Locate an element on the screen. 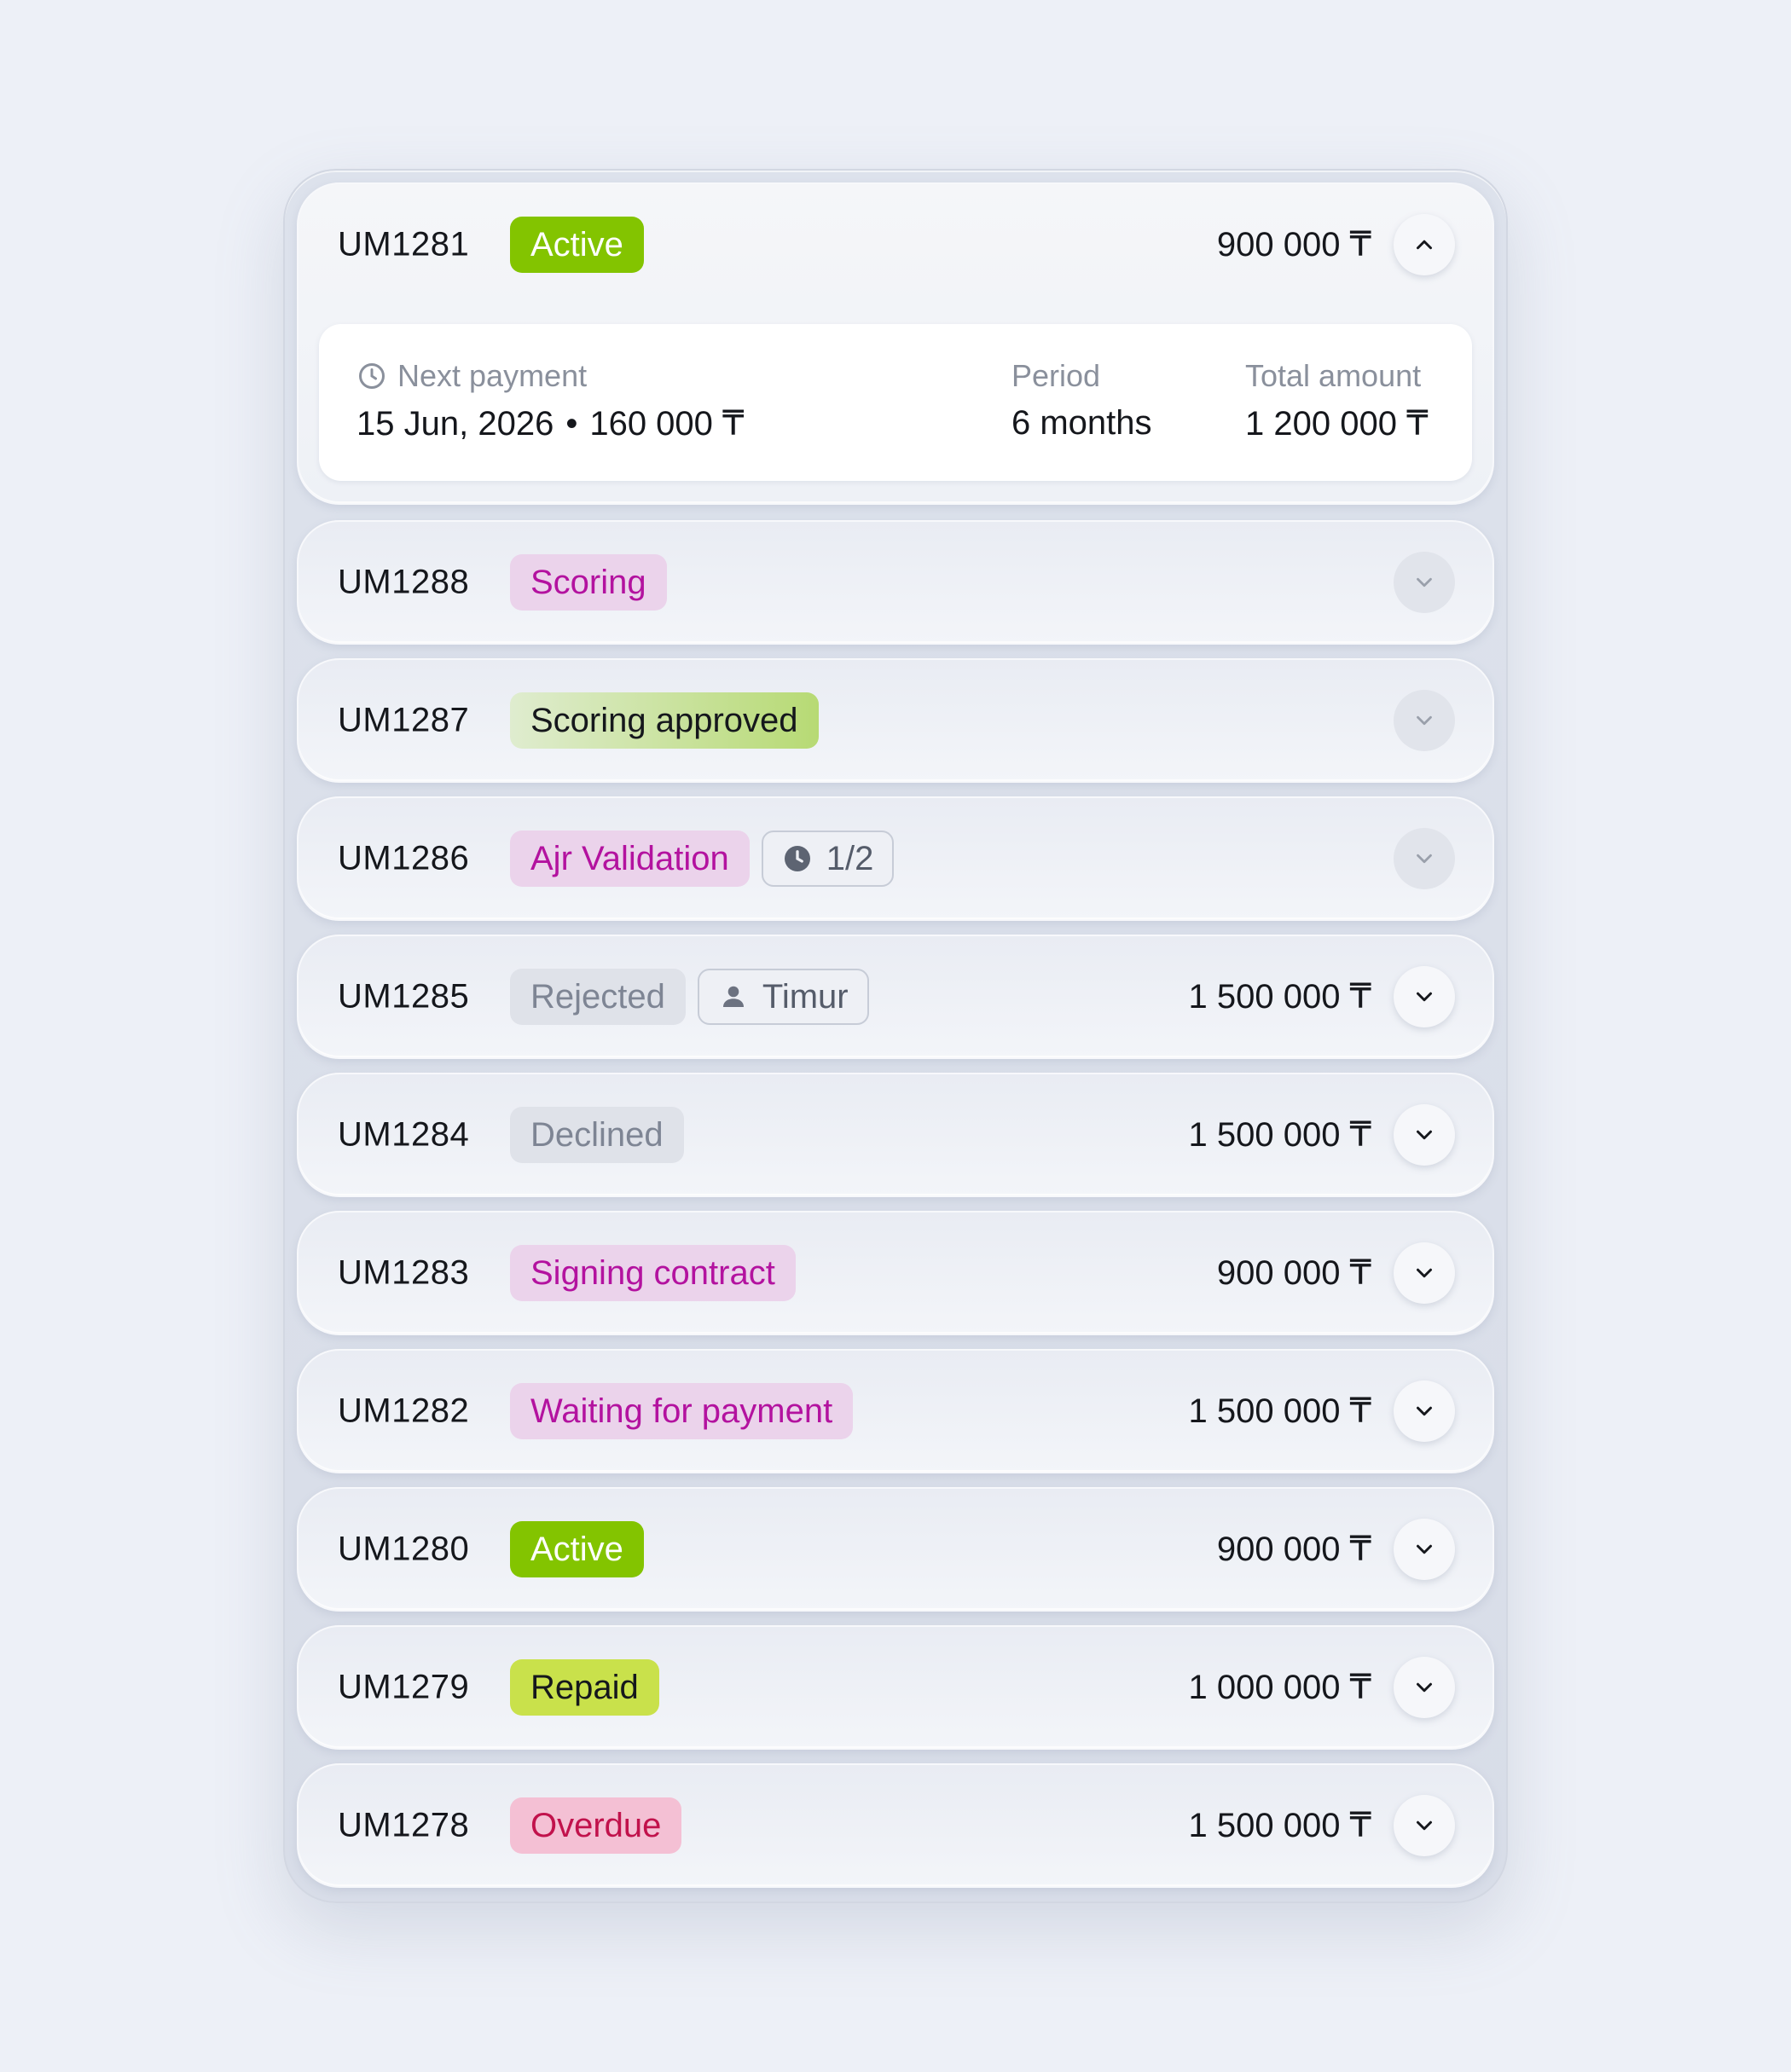  badge-group: Repaid is located at coordinates (584, 1687).